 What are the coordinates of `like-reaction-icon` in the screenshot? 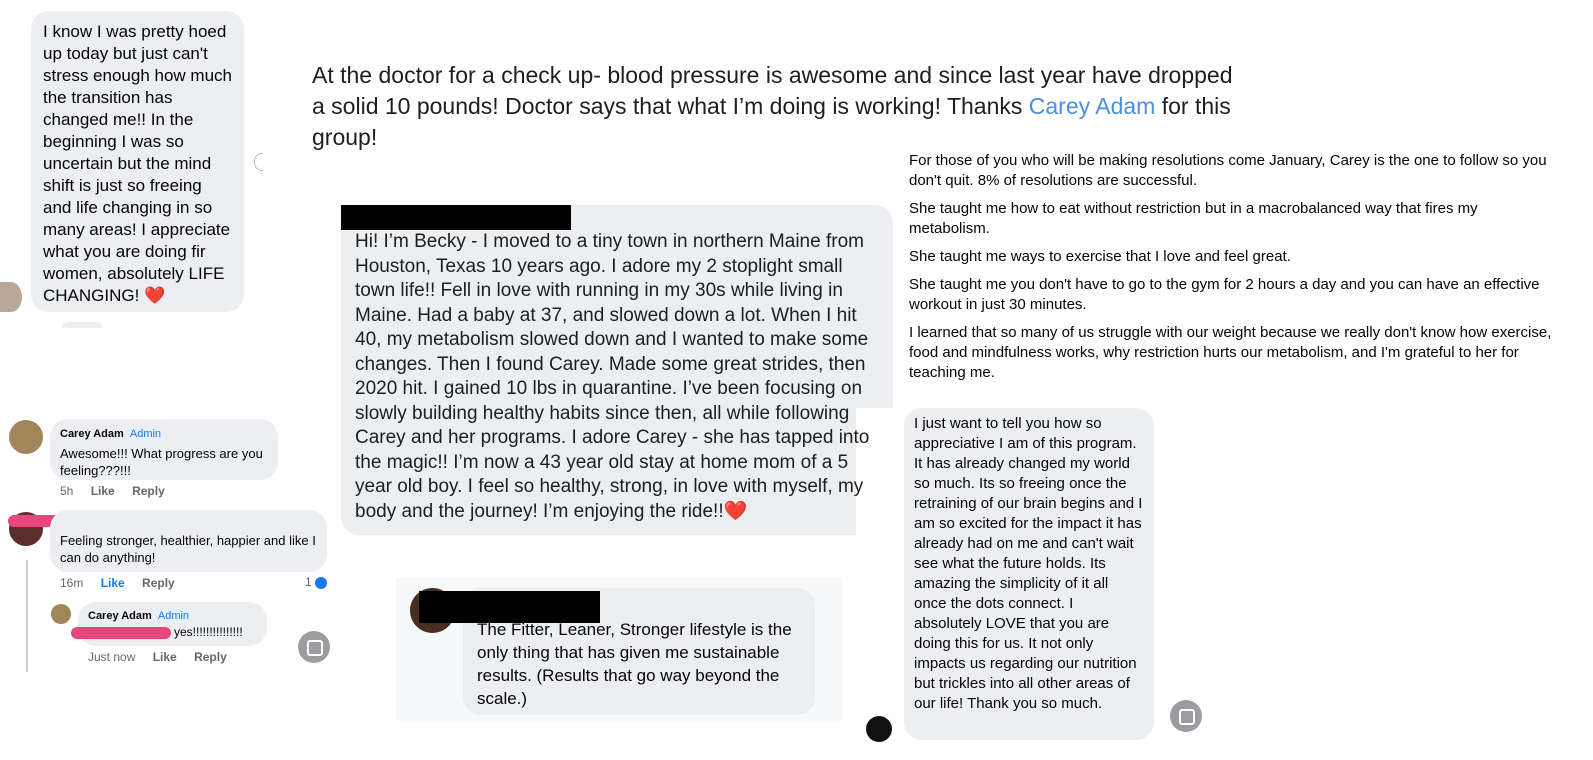 It's located at (321, 582).